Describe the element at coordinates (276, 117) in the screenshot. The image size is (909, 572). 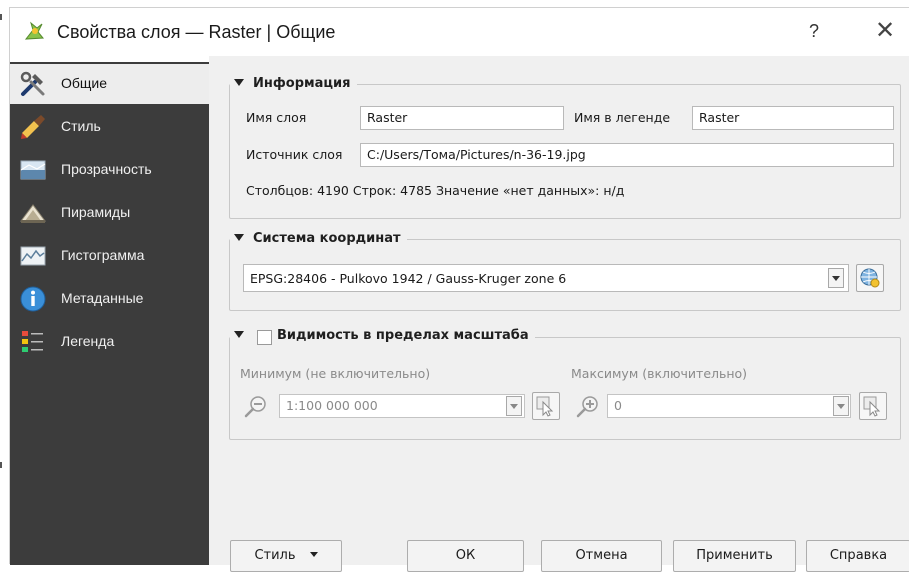
I see `layer-name-label: Имя слоя` at that location.